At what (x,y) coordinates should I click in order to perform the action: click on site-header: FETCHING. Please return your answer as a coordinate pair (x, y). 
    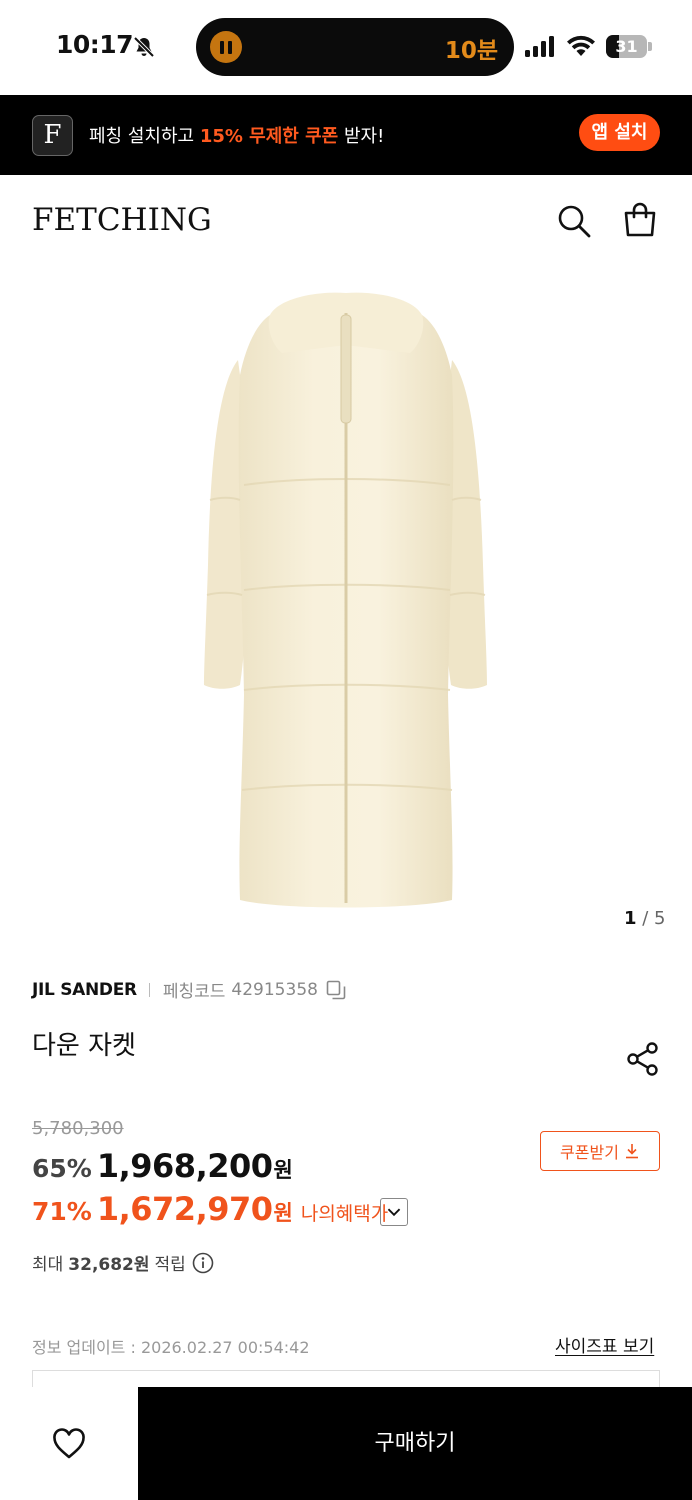
    Looking at the image, I should click on (346, 220).